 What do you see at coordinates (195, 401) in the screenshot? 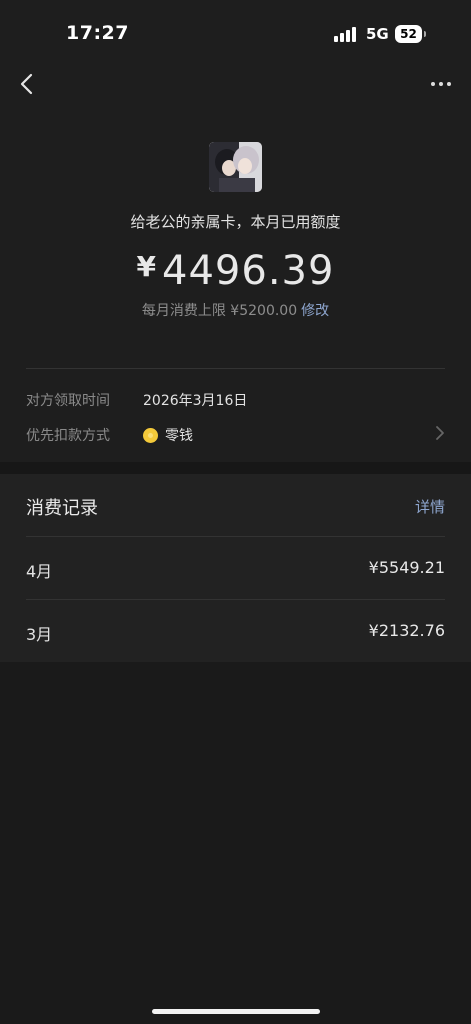
I see `claim-time-value: 2026年3月16日` at bounding box center [195, 401].